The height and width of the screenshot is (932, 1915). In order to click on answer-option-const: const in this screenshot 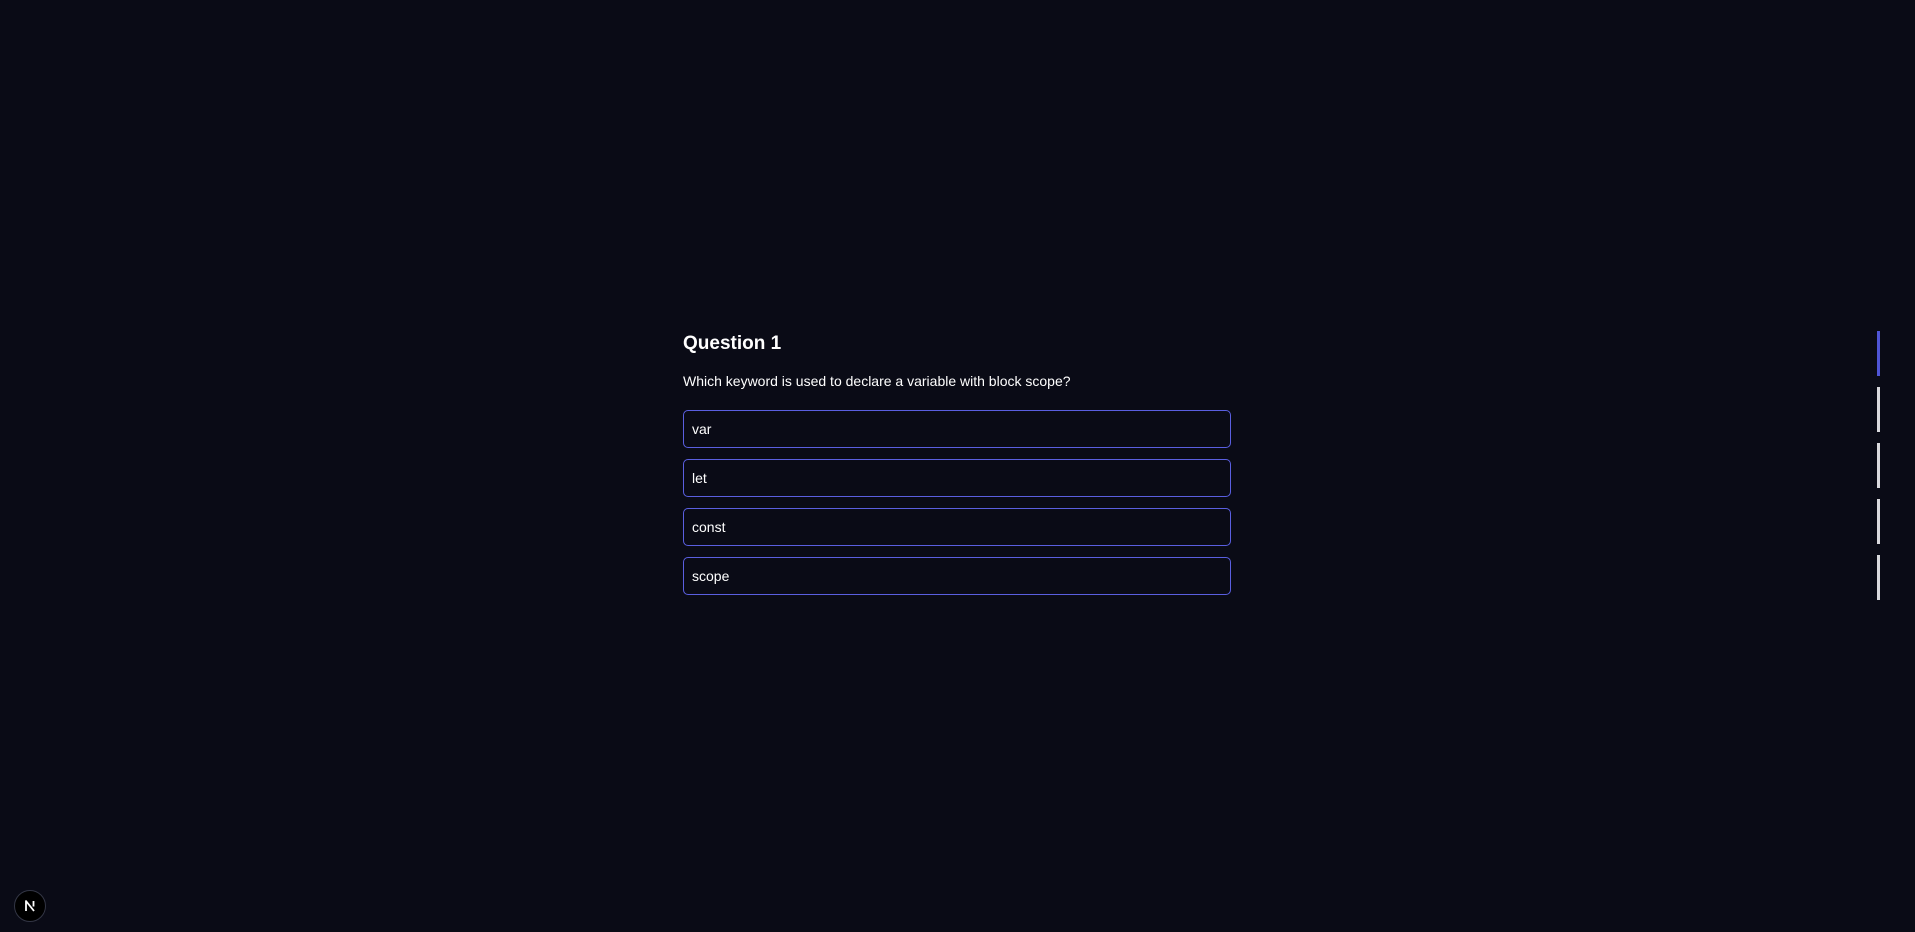, I will do `click(957, 527)`.